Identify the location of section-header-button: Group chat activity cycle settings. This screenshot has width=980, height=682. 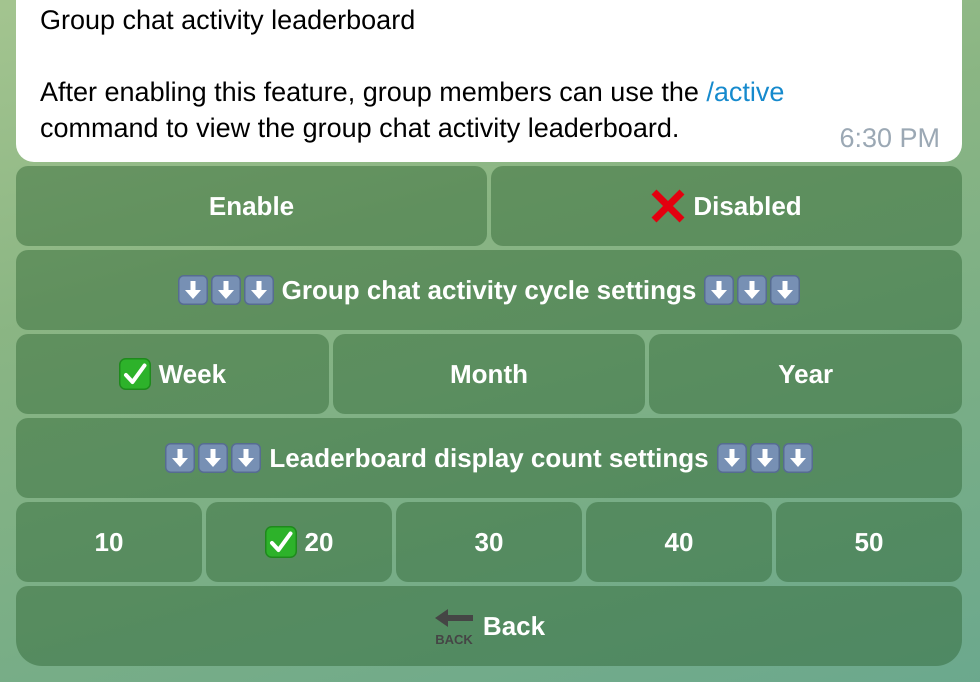
(489, 290).